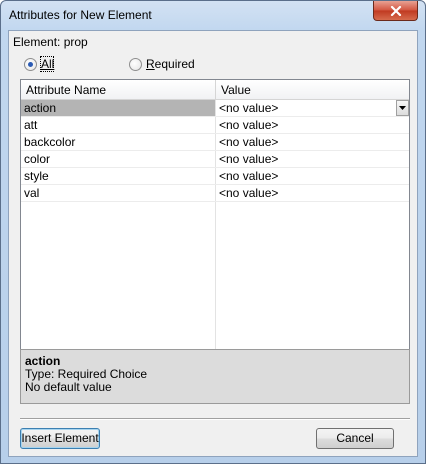 This screenshot has width=426, height=464. I want to click on radio-required-label-rest: equired, so click(174, 64).